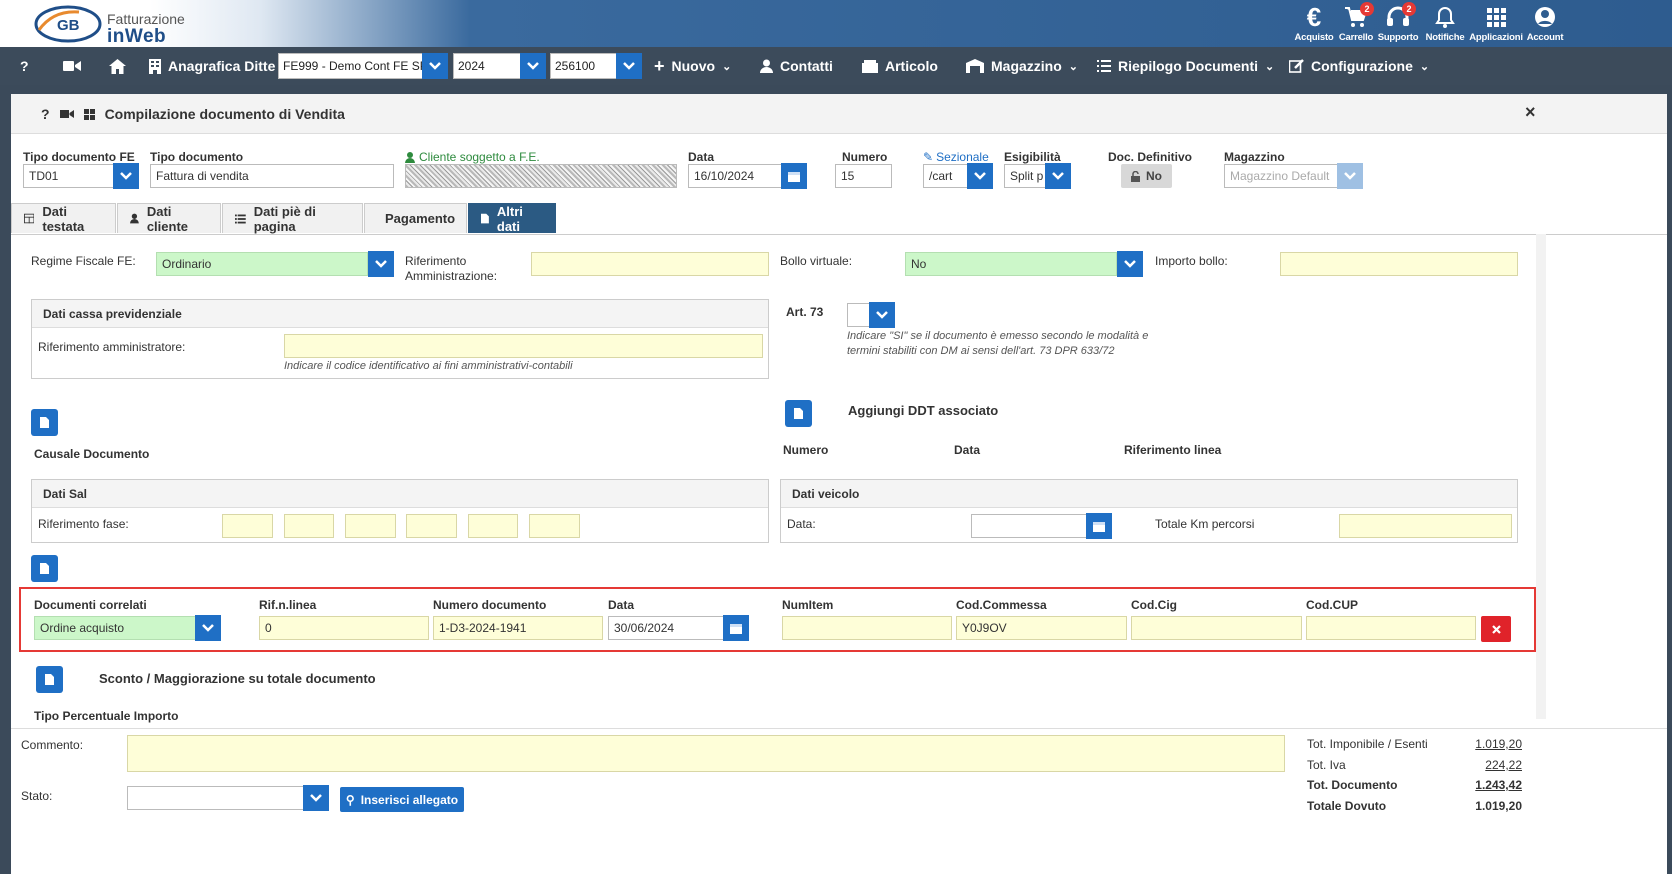 Image resolution: width=1672 pixels, height=874 pixels. What do you see at coordinates (666, 628) in the screenshot?
I see `correlati-data-input: 30/06/2024` at bounding box center [666, 628].